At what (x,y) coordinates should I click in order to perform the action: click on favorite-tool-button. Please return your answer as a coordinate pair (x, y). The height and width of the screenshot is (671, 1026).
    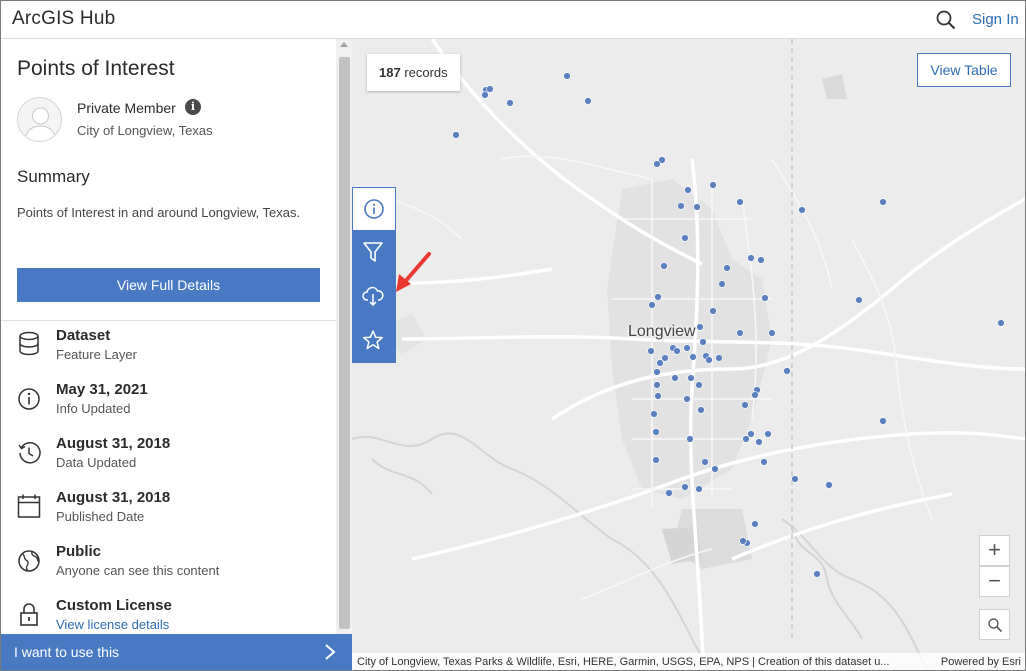
    Looking at the image, I should click on (374, 341).